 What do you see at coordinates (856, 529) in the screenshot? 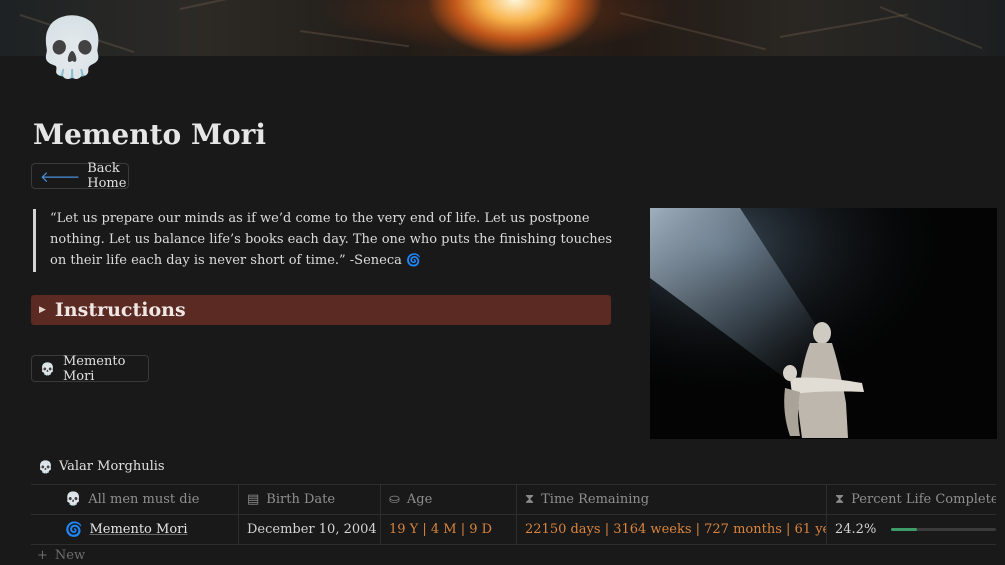
I see `percent-value: 24.2%` at bounding box center [856, 529].